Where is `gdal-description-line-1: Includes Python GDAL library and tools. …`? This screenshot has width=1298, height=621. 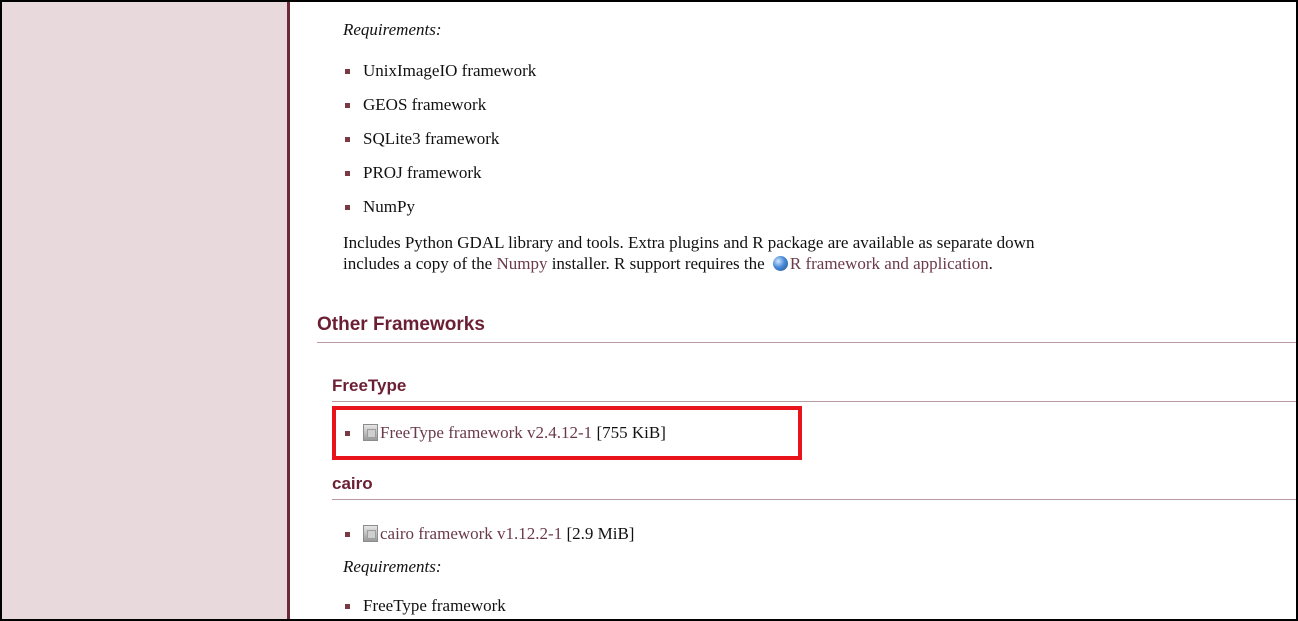 gdal-description-line-1: Includes Python GDAL library and tools. … is located at coordinates (689, 242).